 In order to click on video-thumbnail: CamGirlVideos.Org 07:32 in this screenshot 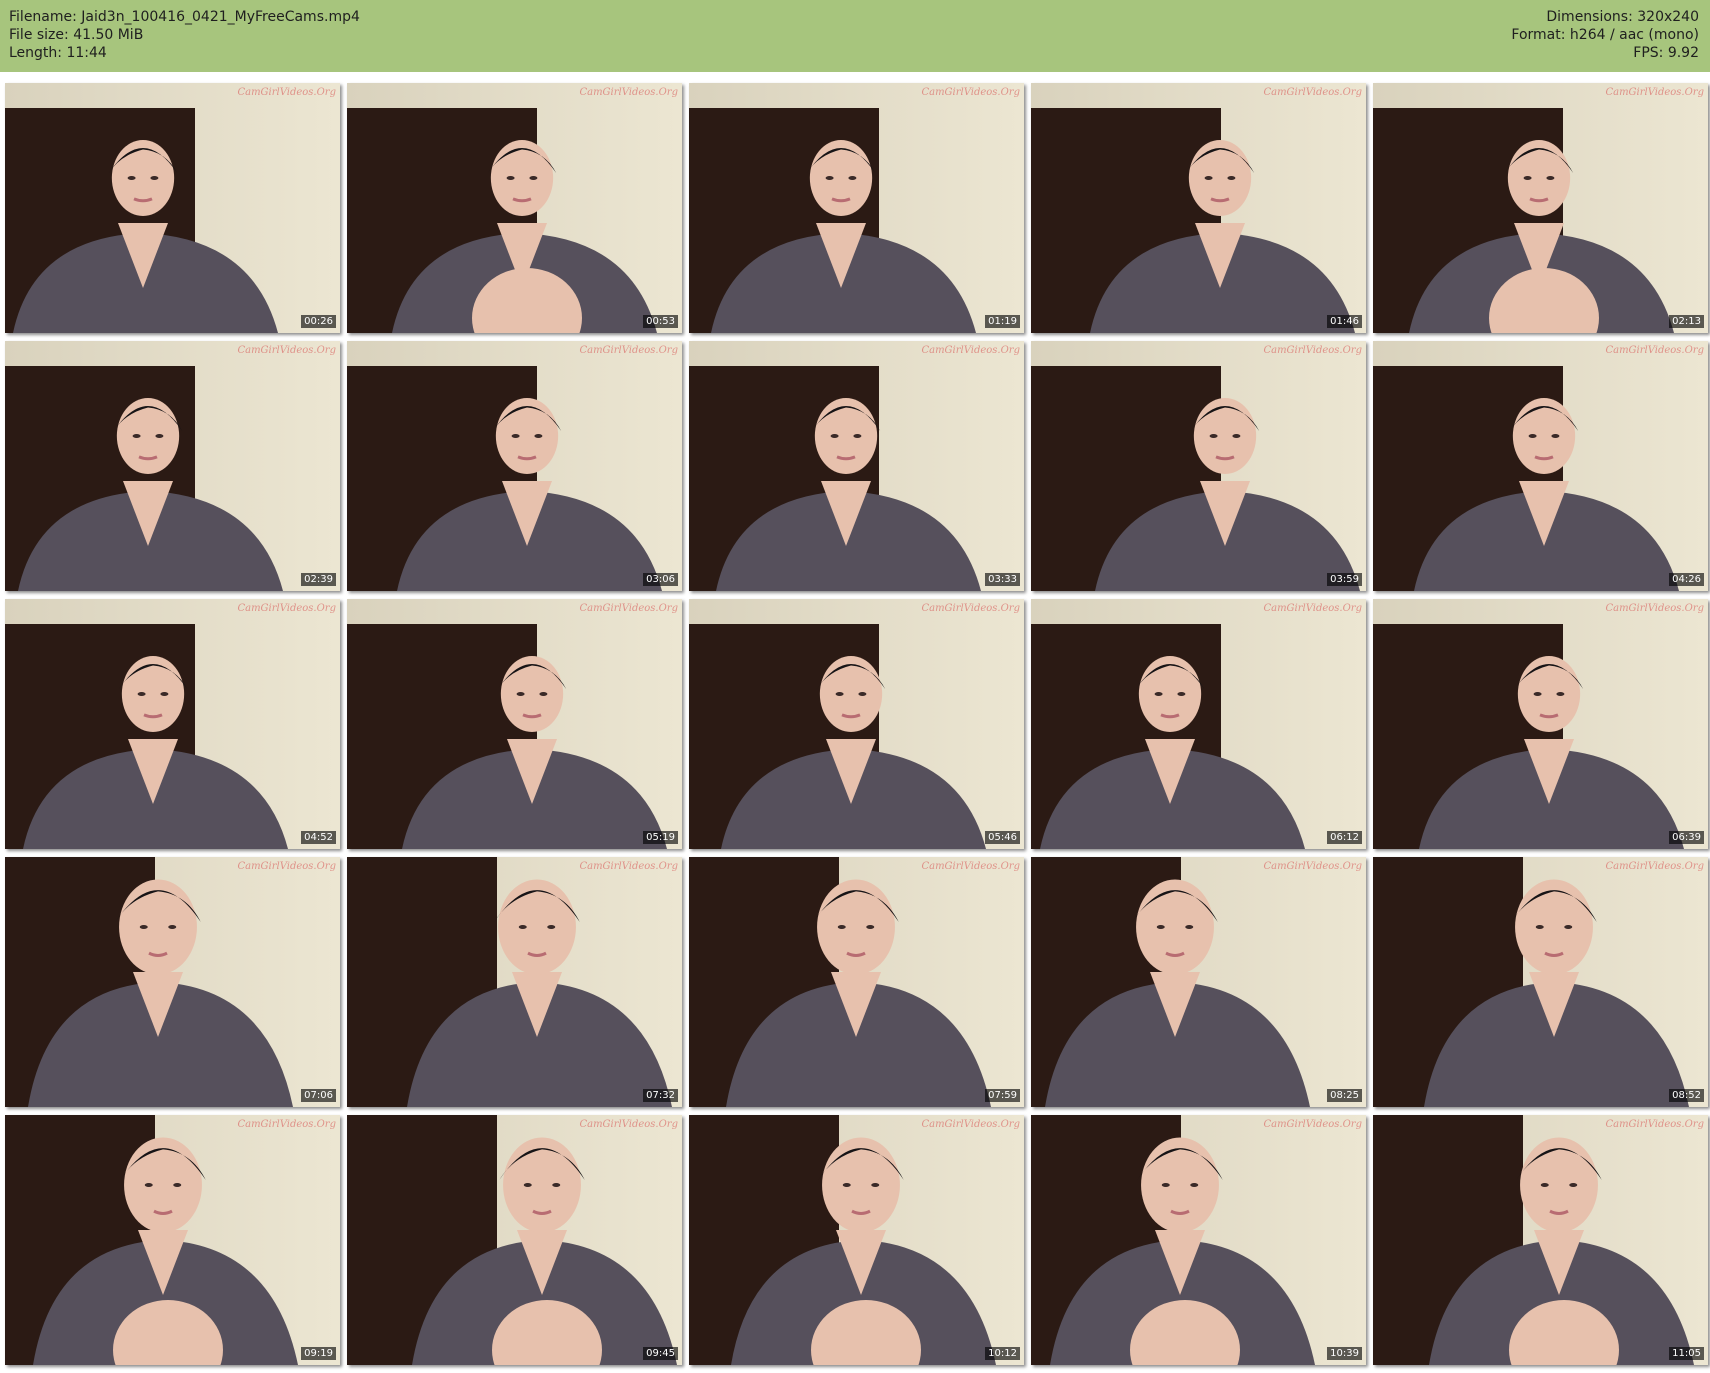, I will do `click(514, 982)`.